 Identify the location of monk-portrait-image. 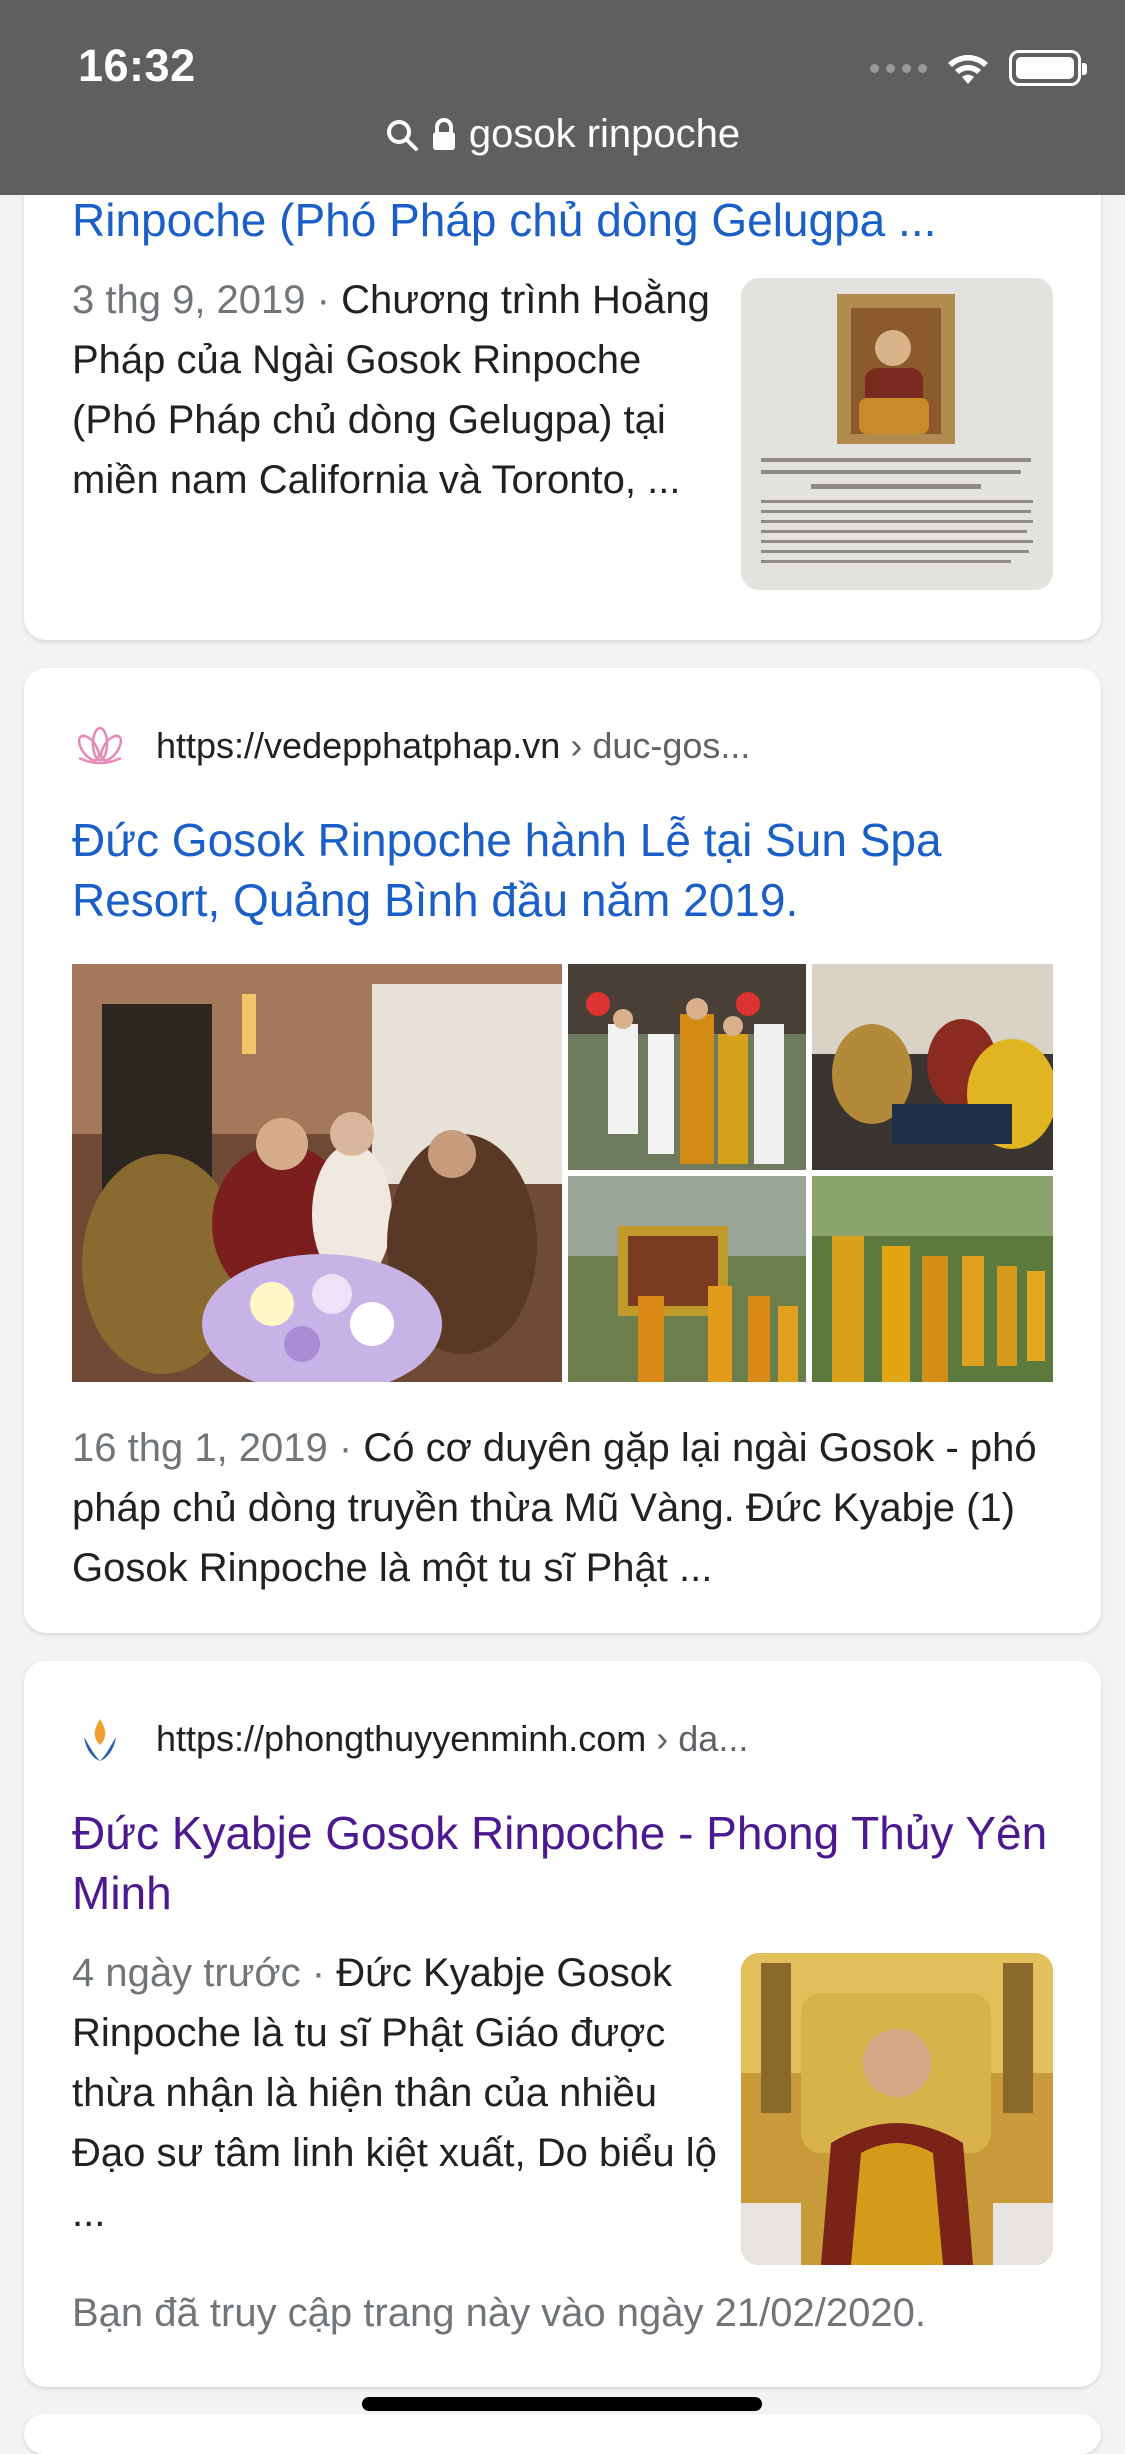
(897, 2109).